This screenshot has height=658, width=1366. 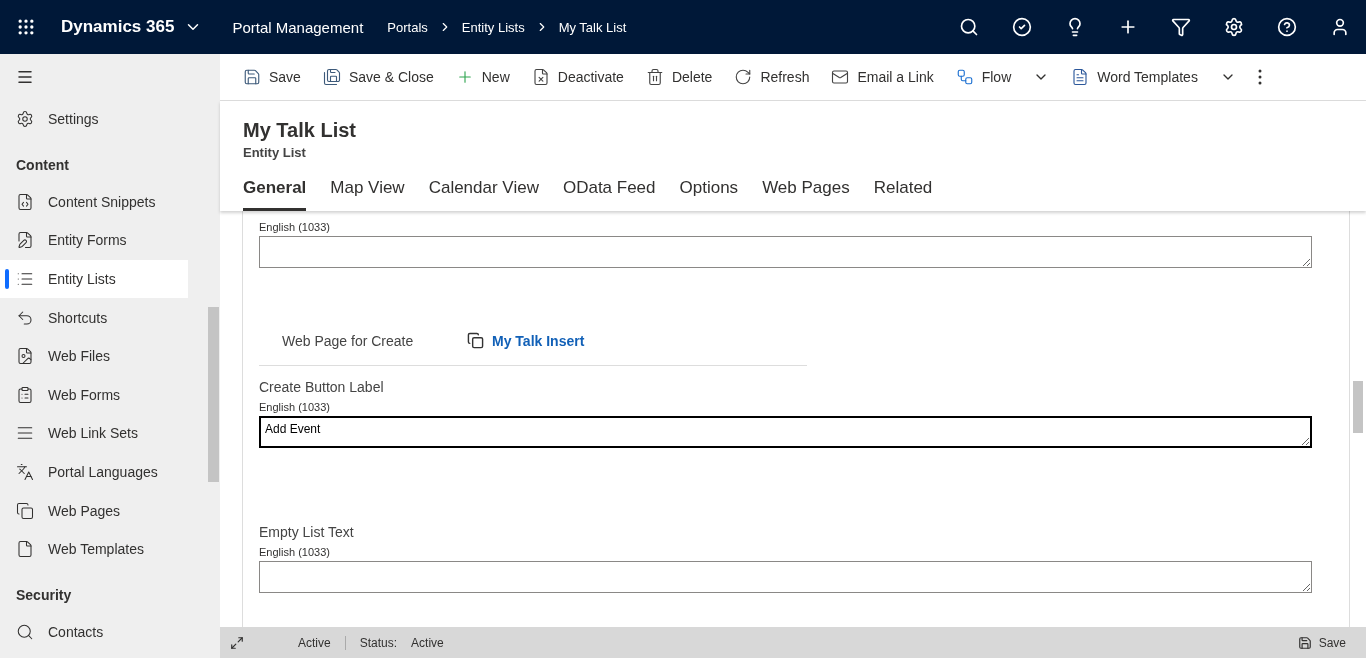 I want to click on form-icon, so click(x=25, y=394).